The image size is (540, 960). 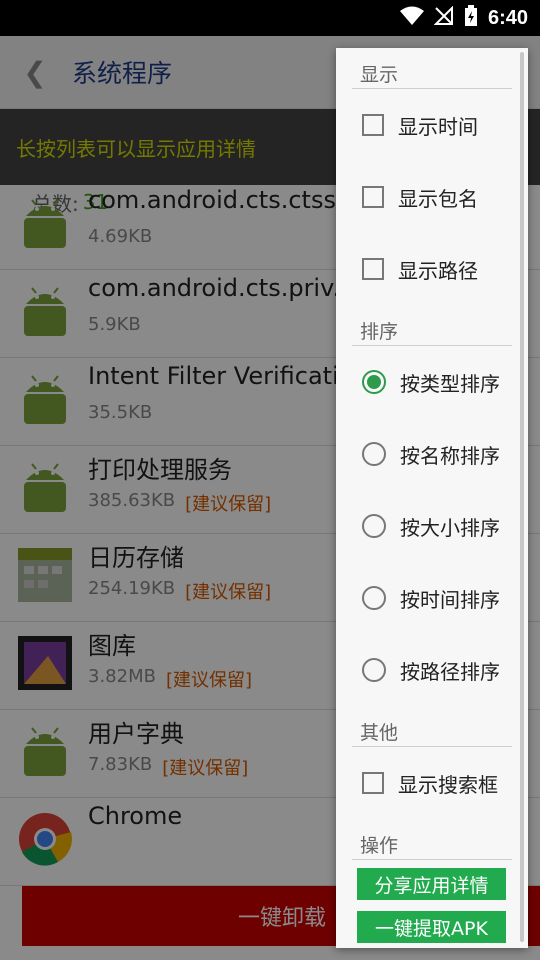 I want to click on option-show-search: 显示搜索框, so click(x=432, y=783).